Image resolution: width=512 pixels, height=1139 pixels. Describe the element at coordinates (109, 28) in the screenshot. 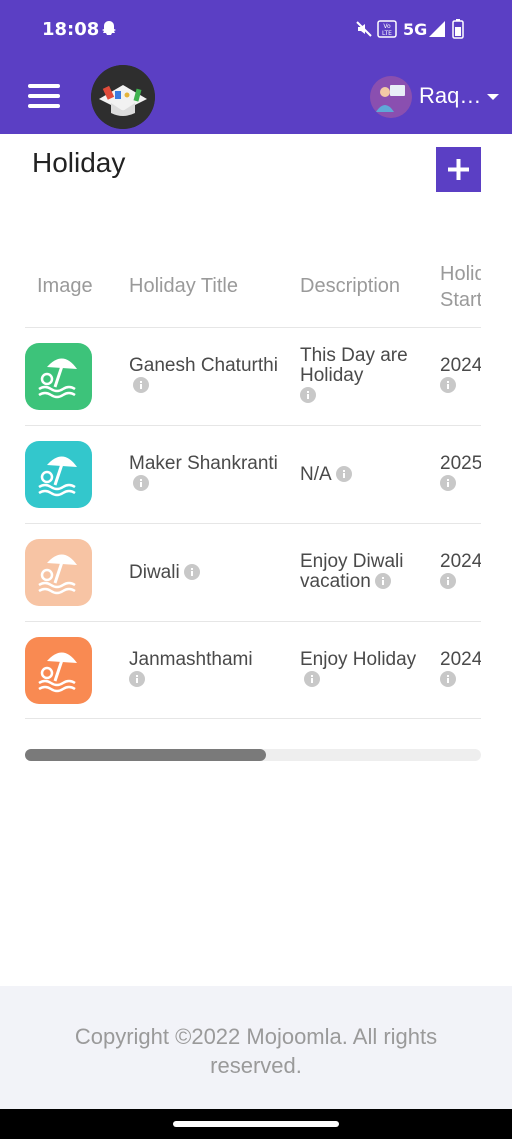

I see `snapchat-ghost-icon` at that location.